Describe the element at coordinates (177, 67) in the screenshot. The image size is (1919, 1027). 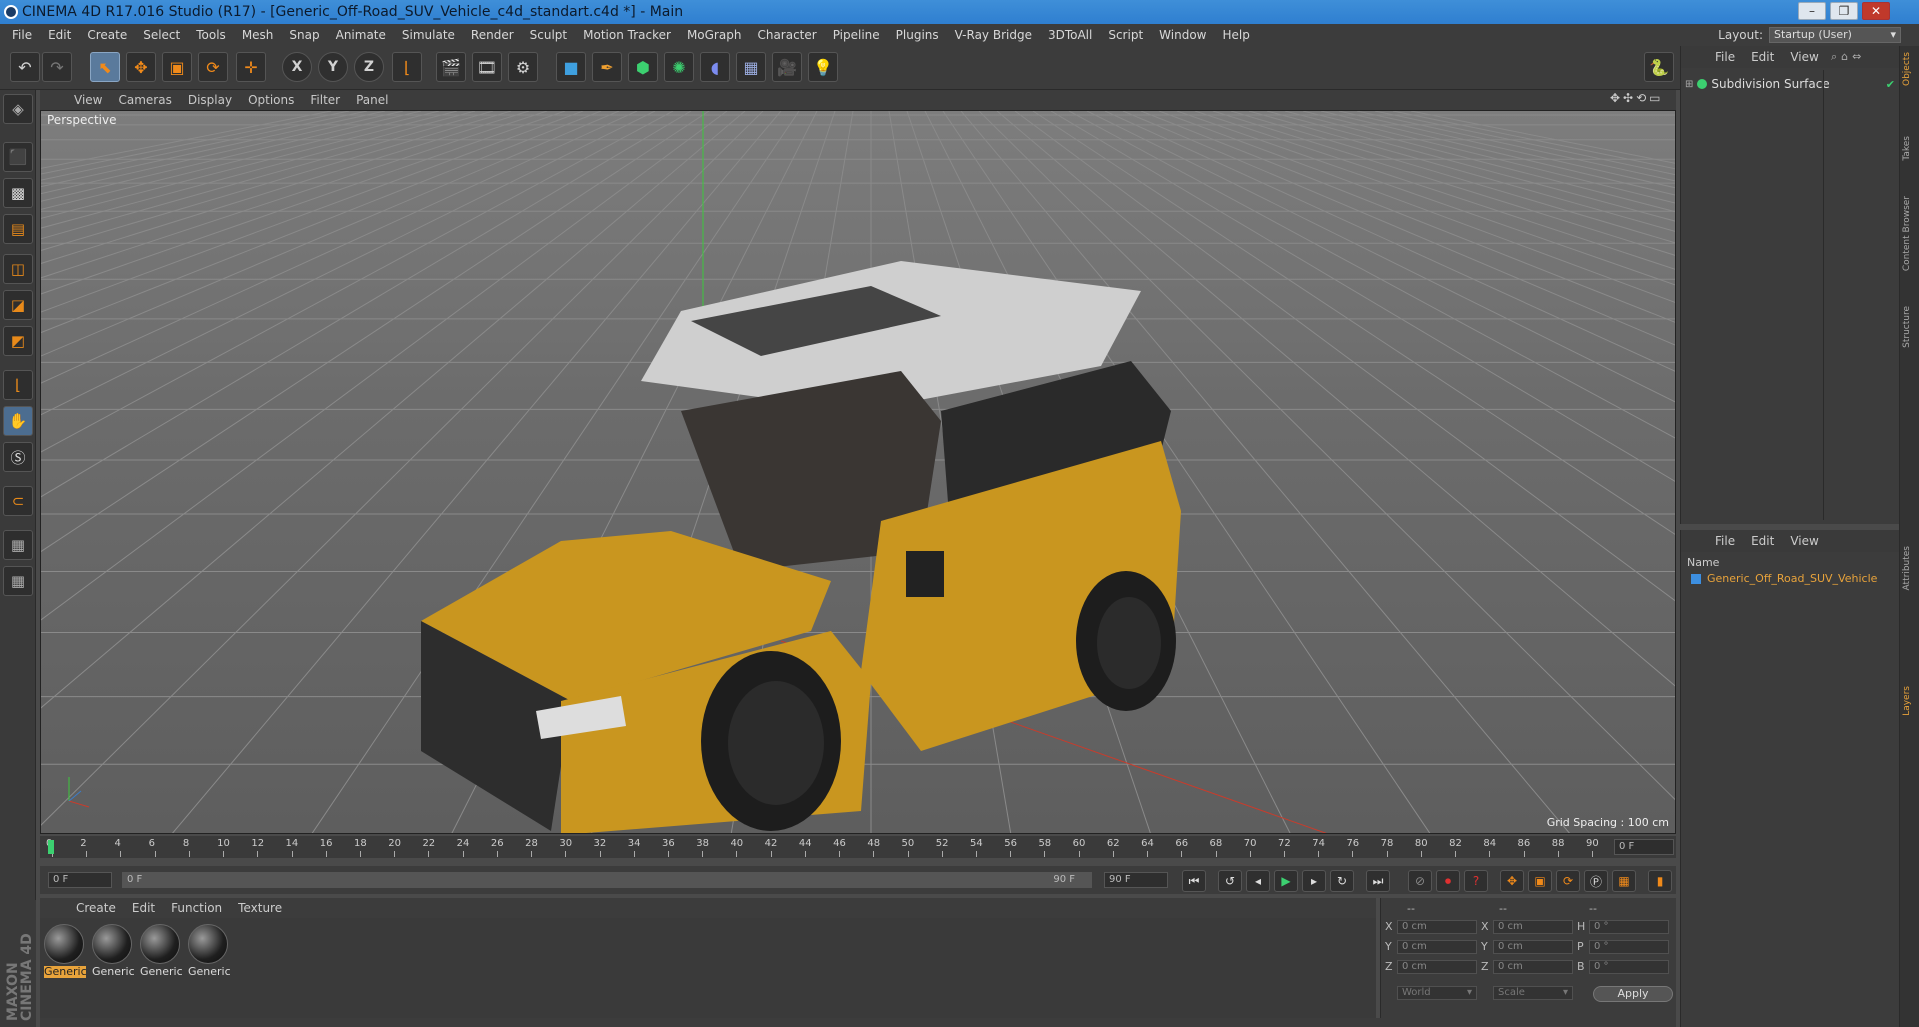
I see `scale-icon: ▣` at that location.